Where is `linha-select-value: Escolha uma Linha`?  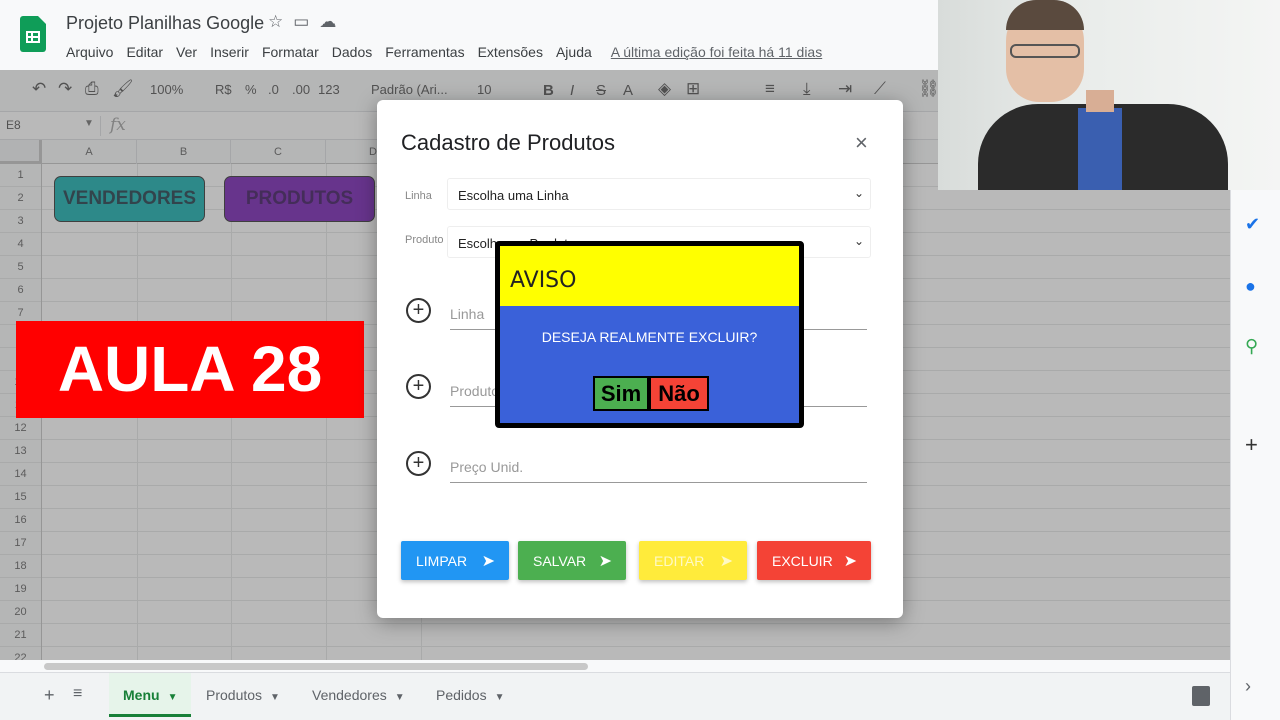
linha-select-value: Escolha uma Linha is located at coordinates (513, 195).